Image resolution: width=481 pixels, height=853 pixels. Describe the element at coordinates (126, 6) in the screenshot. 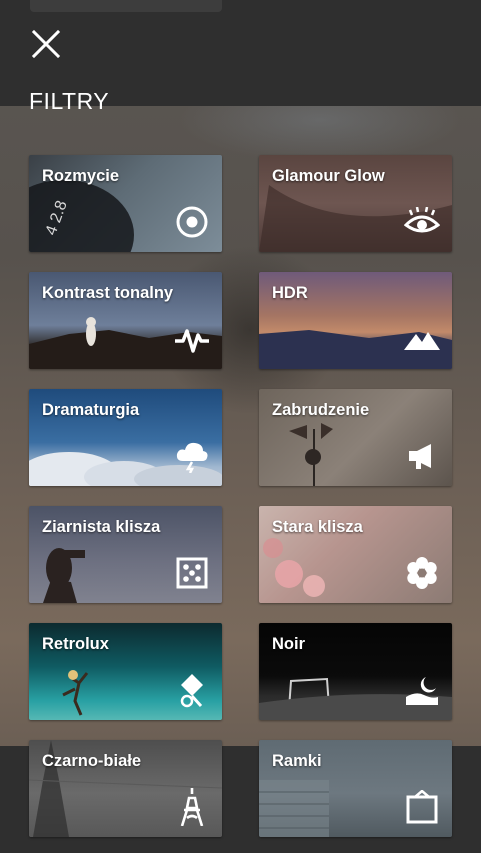

I see `top-handle` at that location.